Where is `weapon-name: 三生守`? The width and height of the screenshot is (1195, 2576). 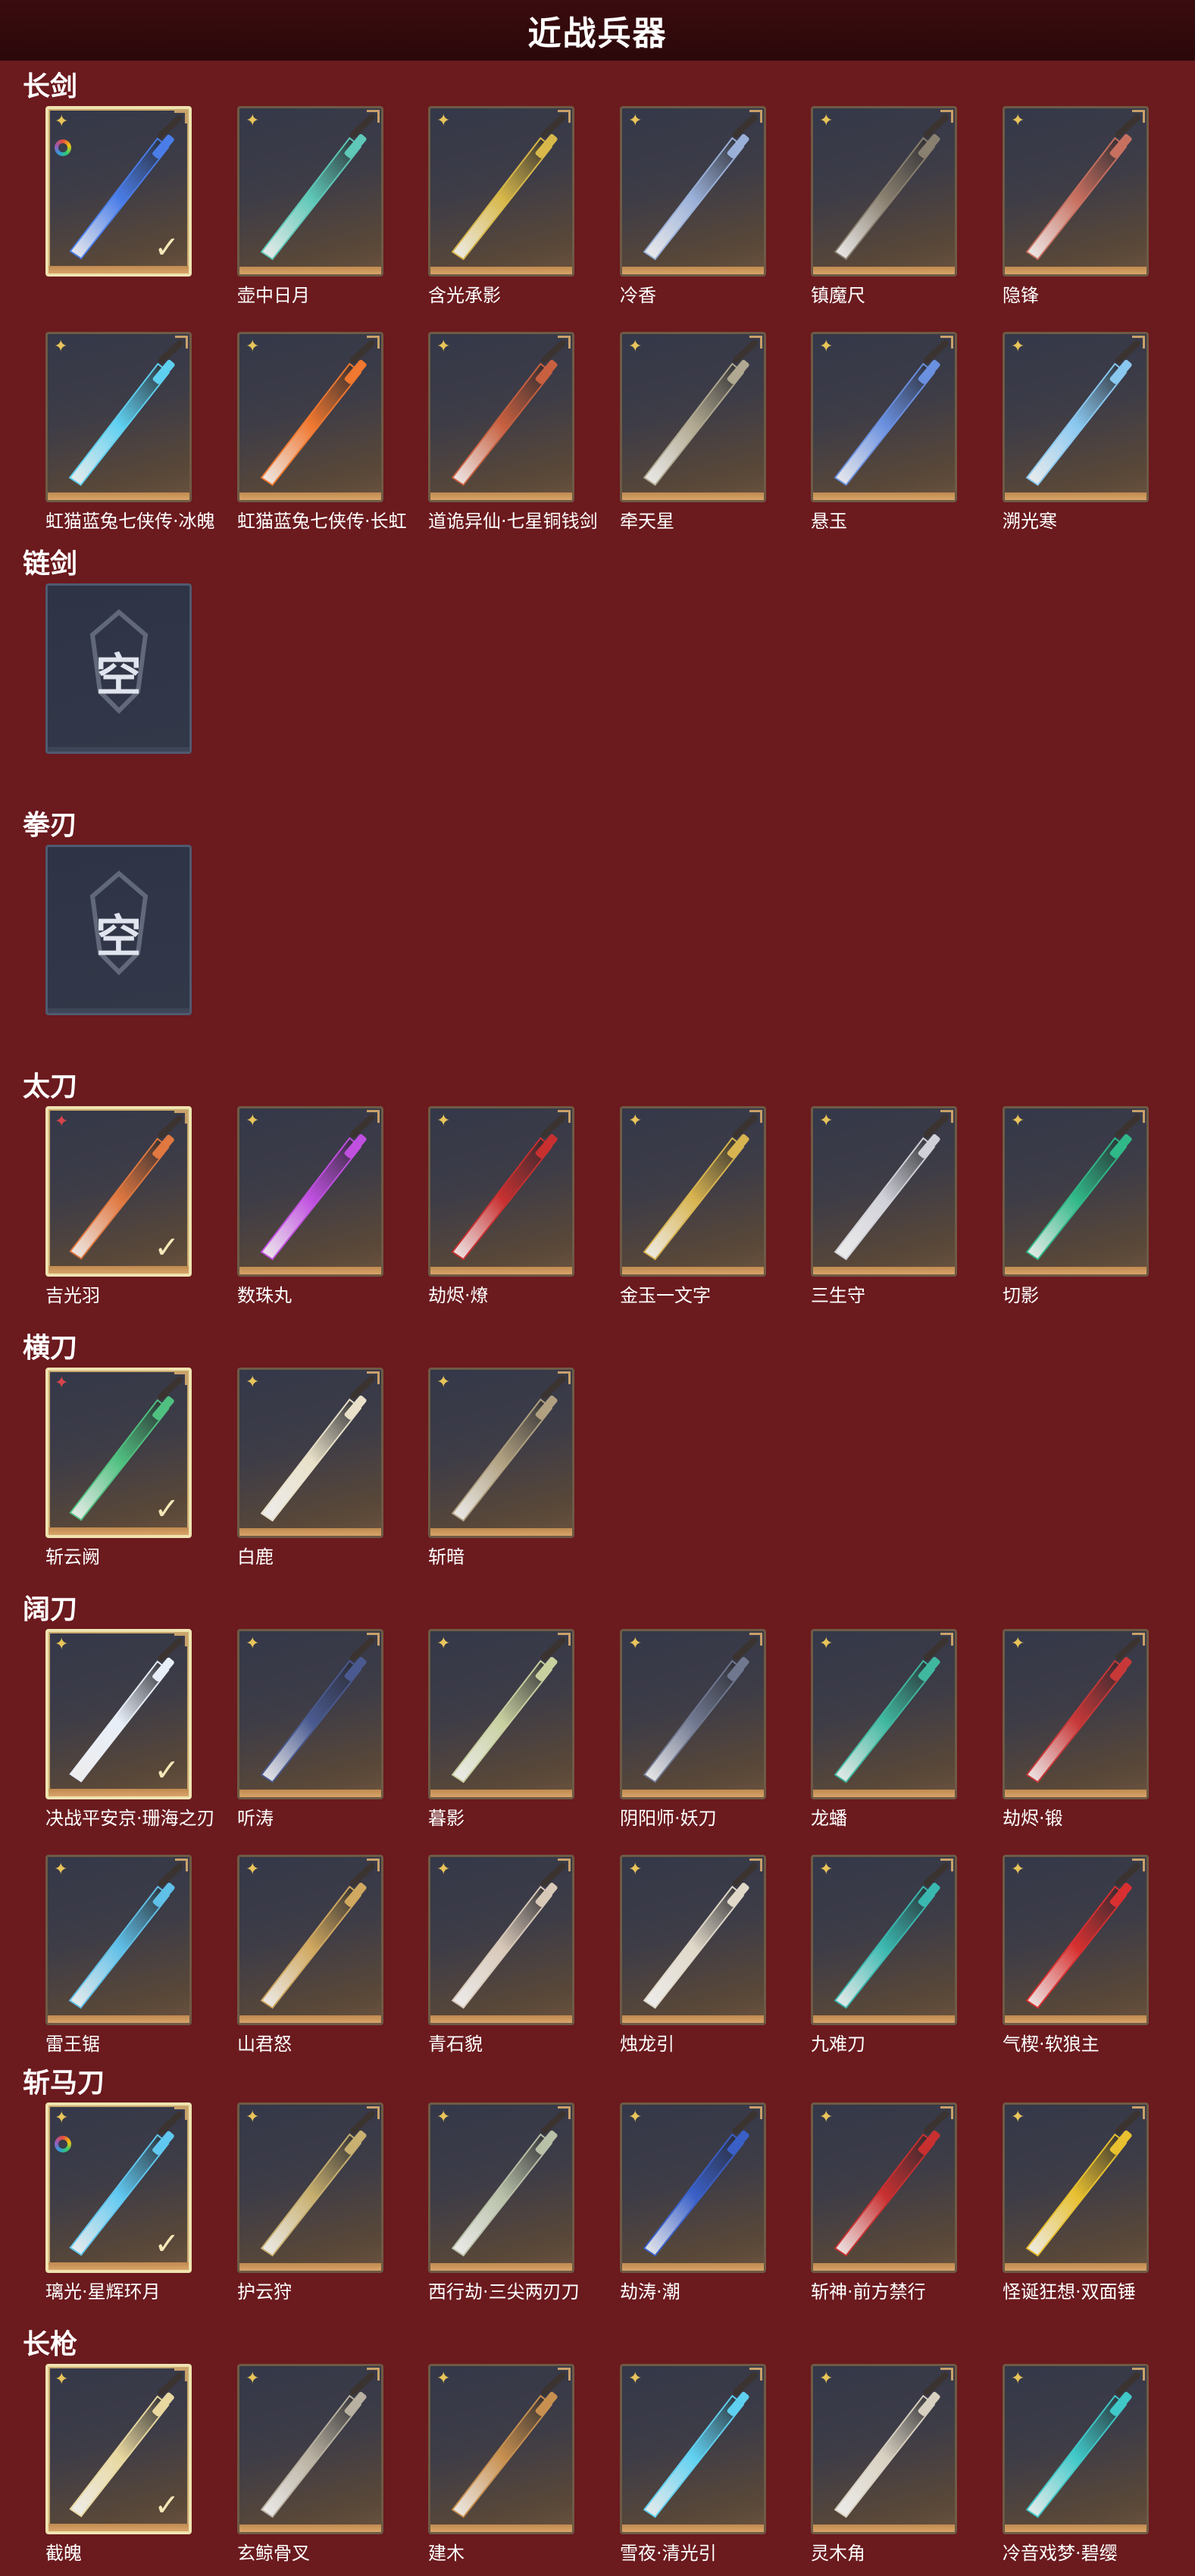 weapon-name: 三生守 is located at coordinates (838, 1295).